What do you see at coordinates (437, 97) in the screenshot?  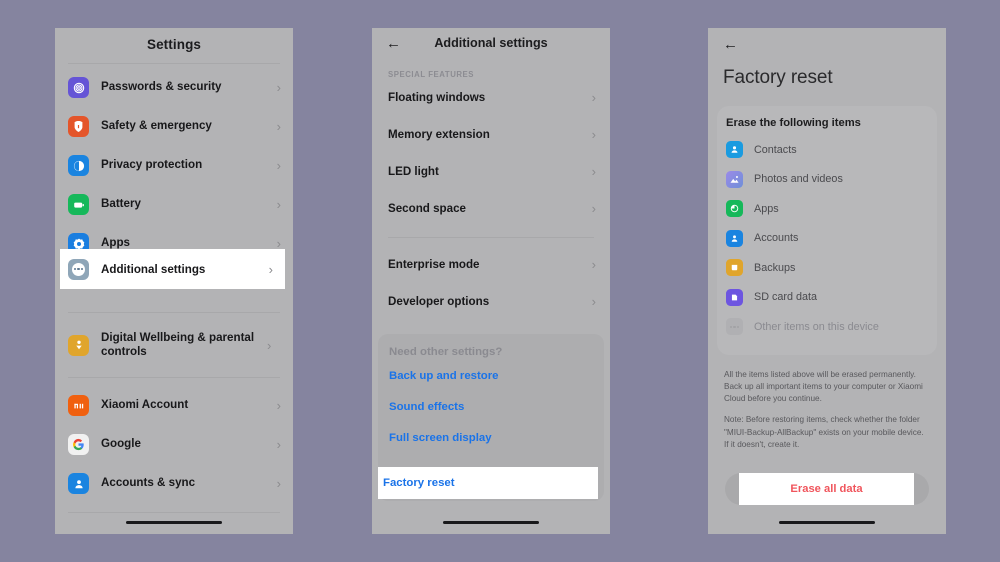 I see `list-item-label: Floating windows` at bounding box center [437, 97].